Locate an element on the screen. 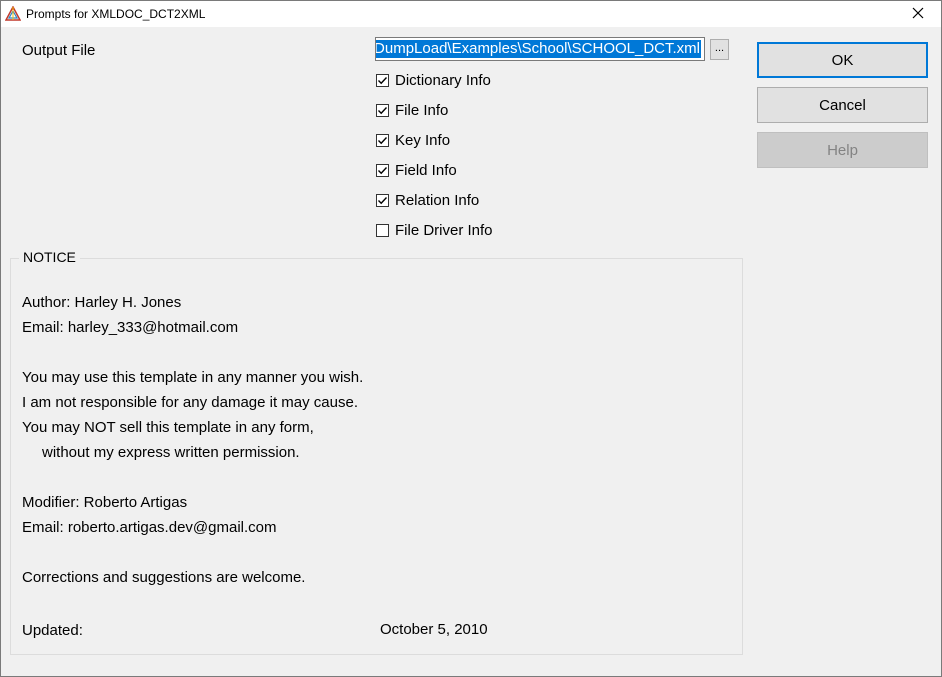  field-info-checkbox is located at coordinates (382, 170).